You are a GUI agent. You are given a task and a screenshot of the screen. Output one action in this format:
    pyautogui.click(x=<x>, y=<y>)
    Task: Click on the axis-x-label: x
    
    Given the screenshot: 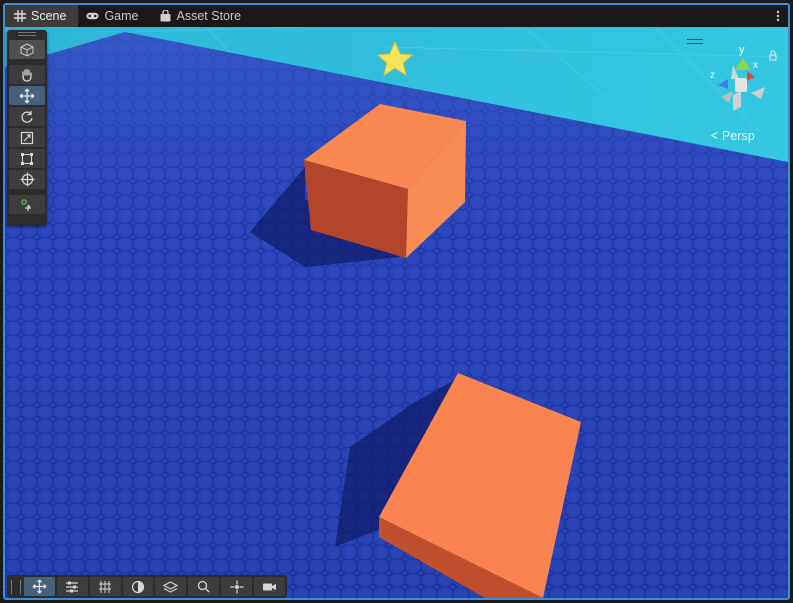 What is the action you would take?
    pyautogui.click(x=755, y=65)
    